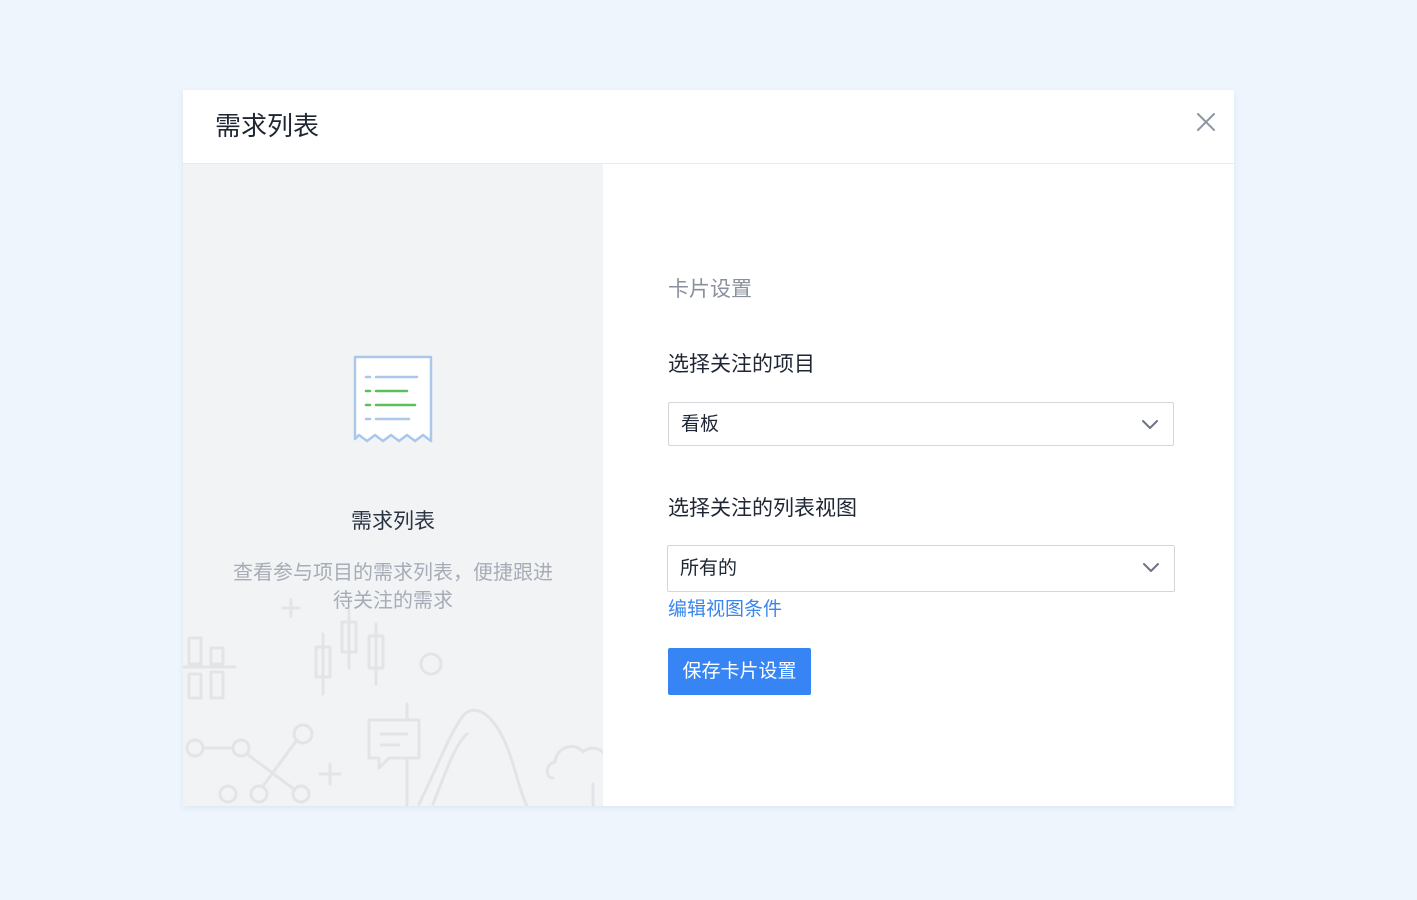 The width and height of the screenshot is (1417, 900). Describe the element at coordinates (741, 364) in the screenshot. I see `project-field-label: 选择关注的项目` at that location.